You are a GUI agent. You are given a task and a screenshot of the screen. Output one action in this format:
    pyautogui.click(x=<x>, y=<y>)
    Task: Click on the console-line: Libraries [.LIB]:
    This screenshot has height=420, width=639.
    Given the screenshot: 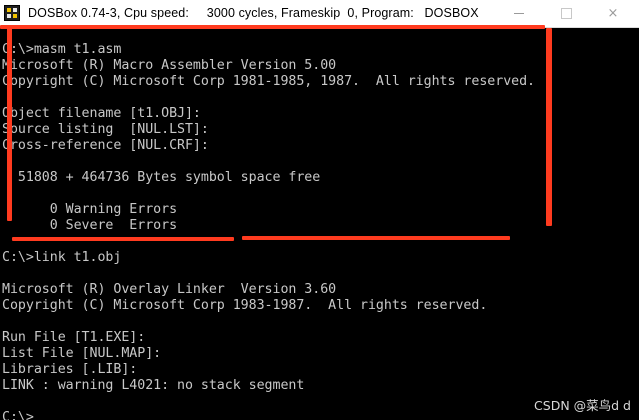 What is the action you would take?
    pyautogui.click(x=70, y=369)
    